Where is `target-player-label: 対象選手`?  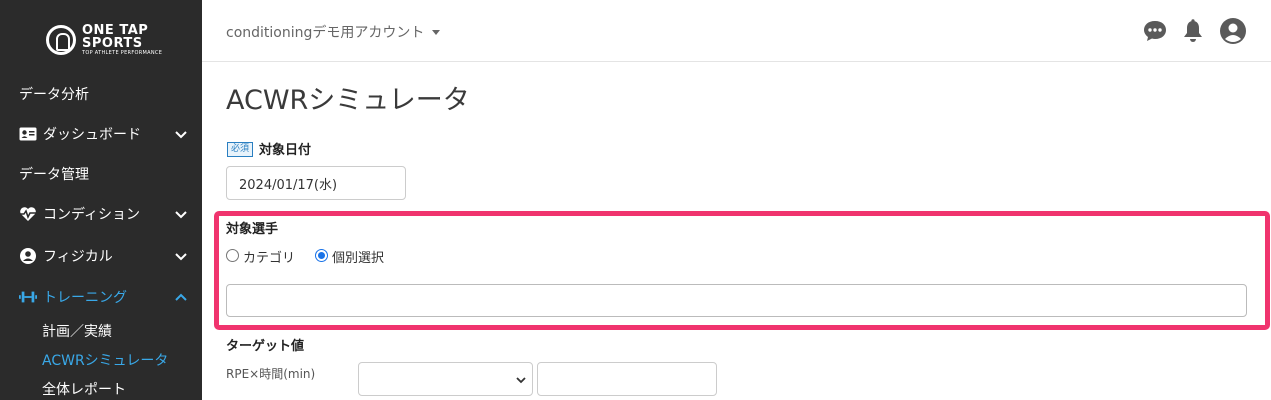
target-player-label: 対象選手 is located at coordinates (252, 229).